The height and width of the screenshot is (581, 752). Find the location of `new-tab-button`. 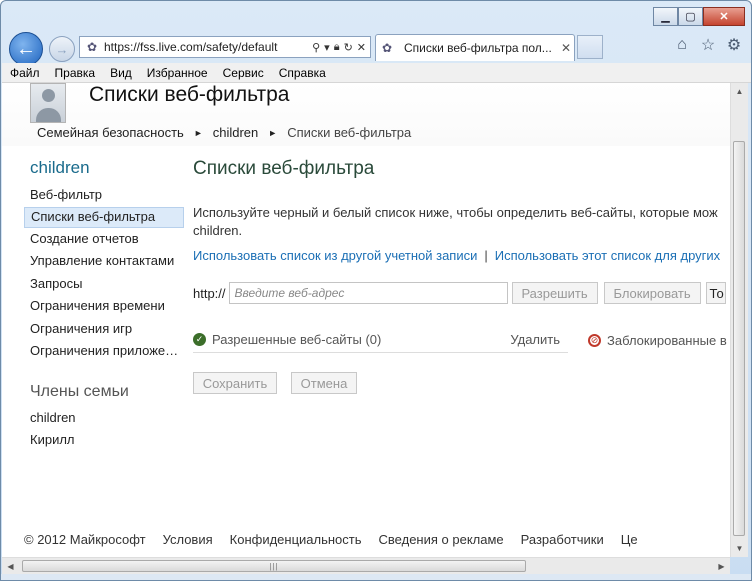

new-tab-button is located at coordinates (590, 47).